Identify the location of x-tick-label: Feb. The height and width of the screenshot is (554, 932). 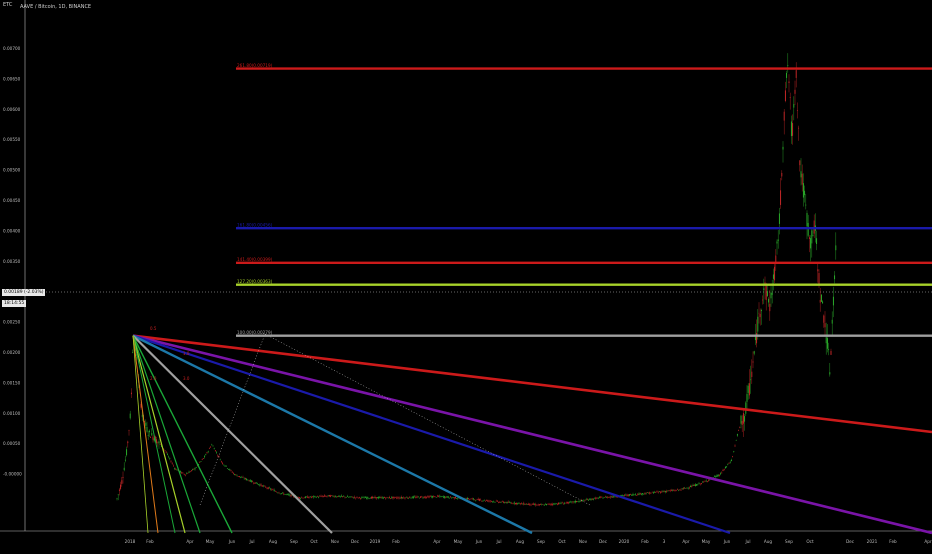
(645, 541).